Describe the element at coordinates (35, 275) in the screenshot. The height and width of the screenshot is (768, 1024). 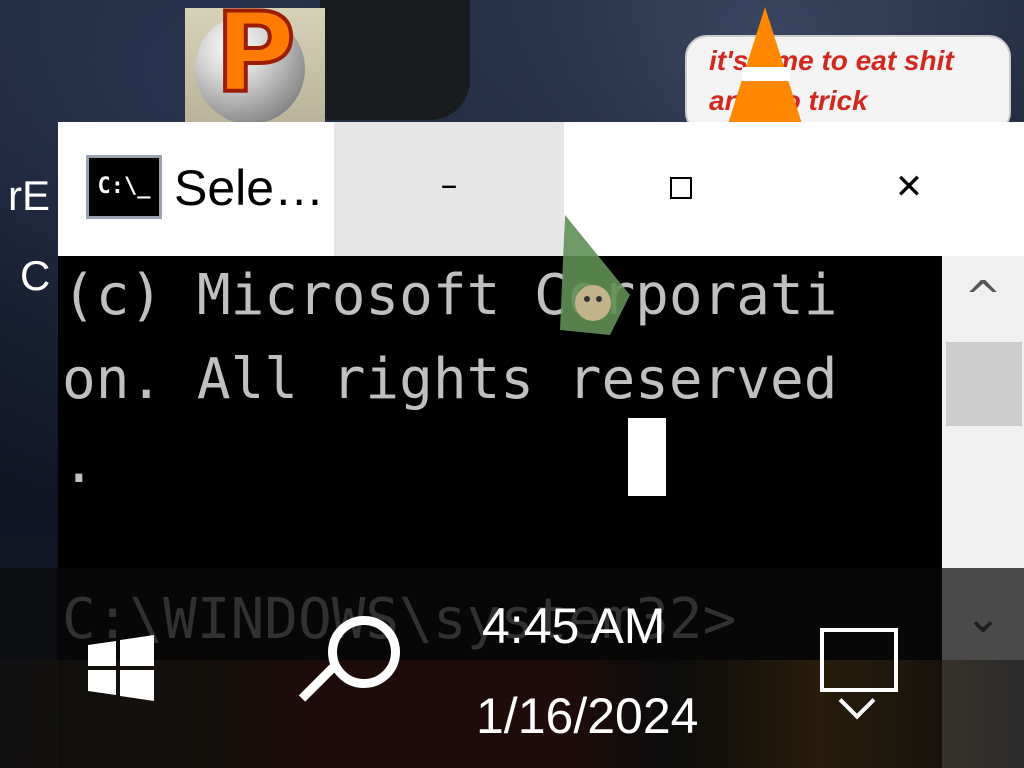
I see `desktop-icon-label: C` at that location.